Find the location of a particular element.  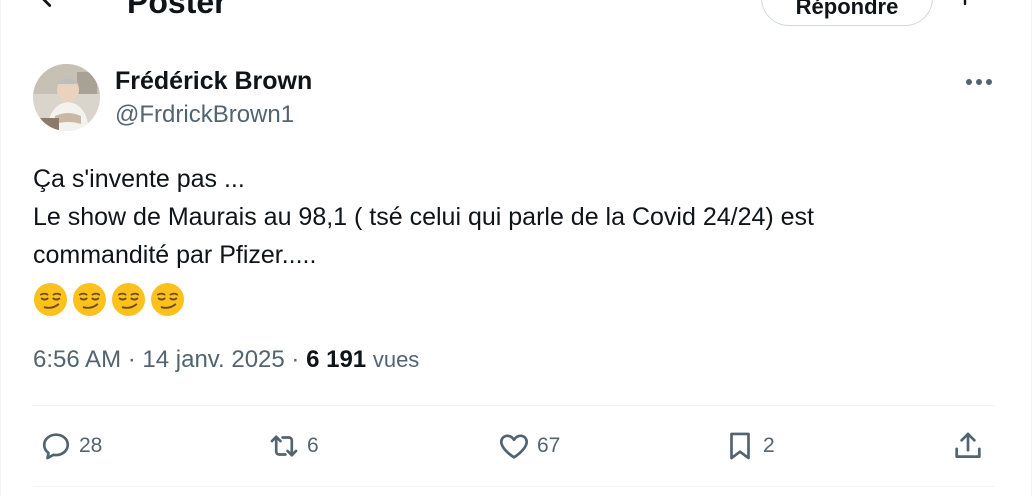

bookmark-action: 2 is located at coordinates (749, 446).